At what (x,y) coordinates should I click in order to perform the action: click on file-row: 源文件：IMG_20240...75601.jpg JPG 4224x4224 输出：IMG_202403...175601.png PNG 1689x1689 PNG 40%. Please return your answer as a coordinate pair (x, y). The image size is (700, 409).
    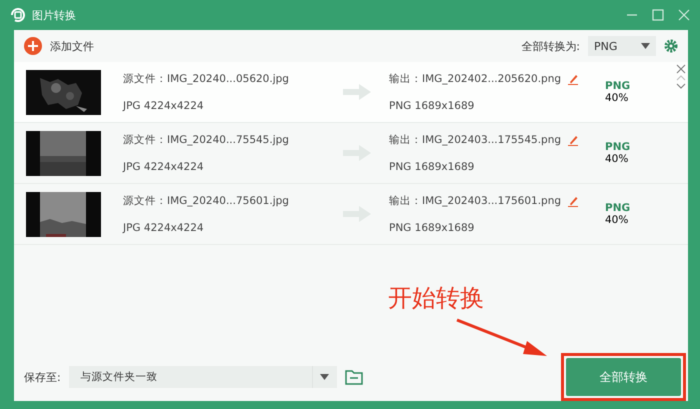
    Looking at the image, I should click on (351, 214).